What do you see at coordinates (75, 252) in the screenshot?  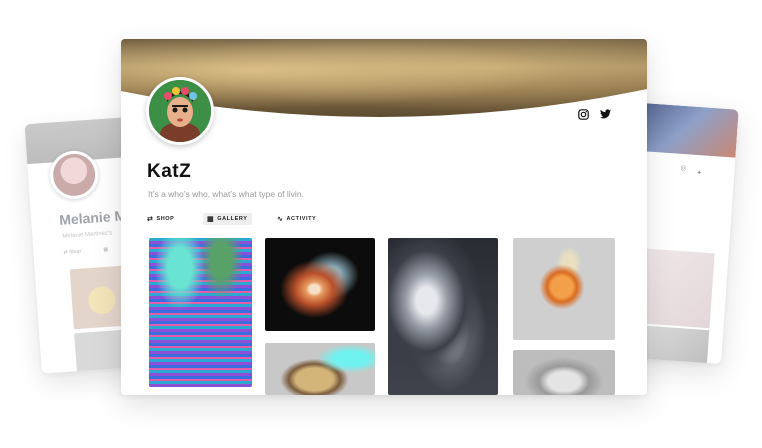 I see `left-card-tab-shop-label: Shop` at bounding box center [75, 252].